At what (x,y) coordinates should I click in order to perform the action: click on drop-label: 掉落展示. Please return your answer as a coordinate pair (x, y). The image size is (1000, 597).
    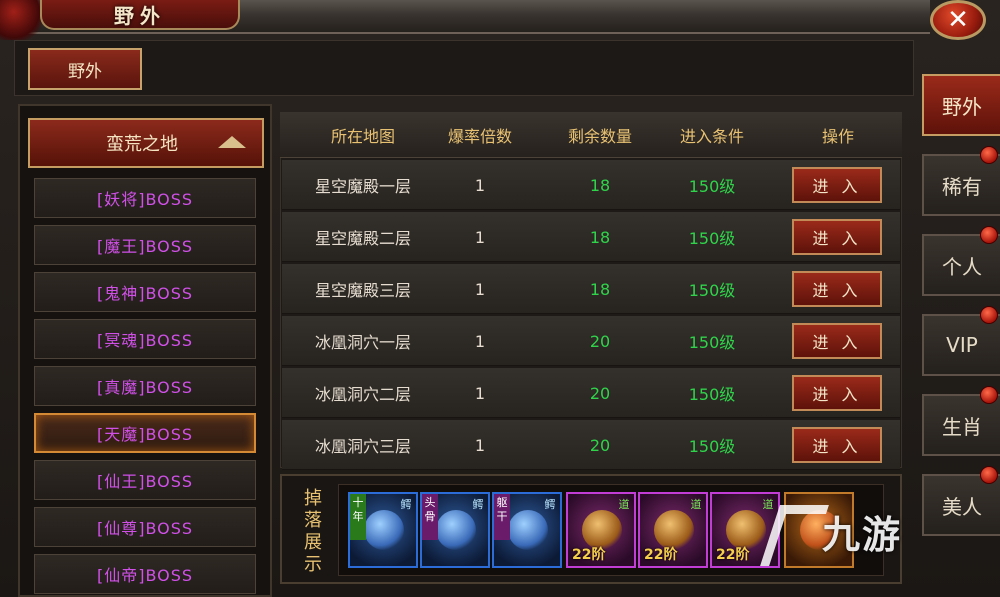
    Looking at the image, I should click on (313, 531).